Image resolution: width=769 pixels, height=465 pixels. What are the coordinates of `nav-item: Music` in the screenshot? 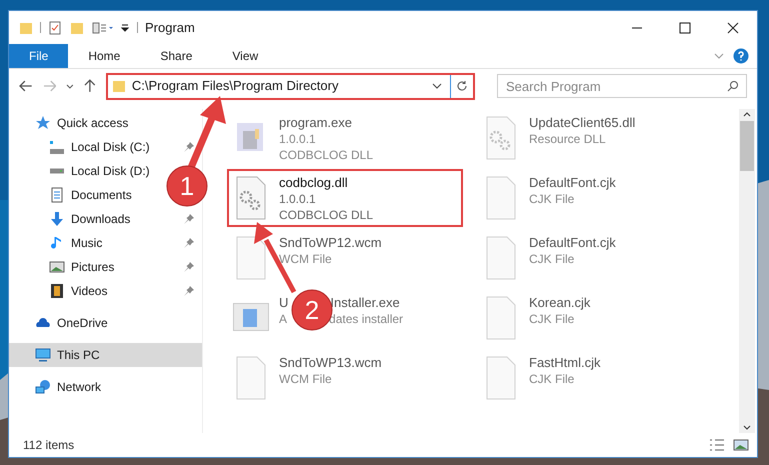 It's located at (105, 243).